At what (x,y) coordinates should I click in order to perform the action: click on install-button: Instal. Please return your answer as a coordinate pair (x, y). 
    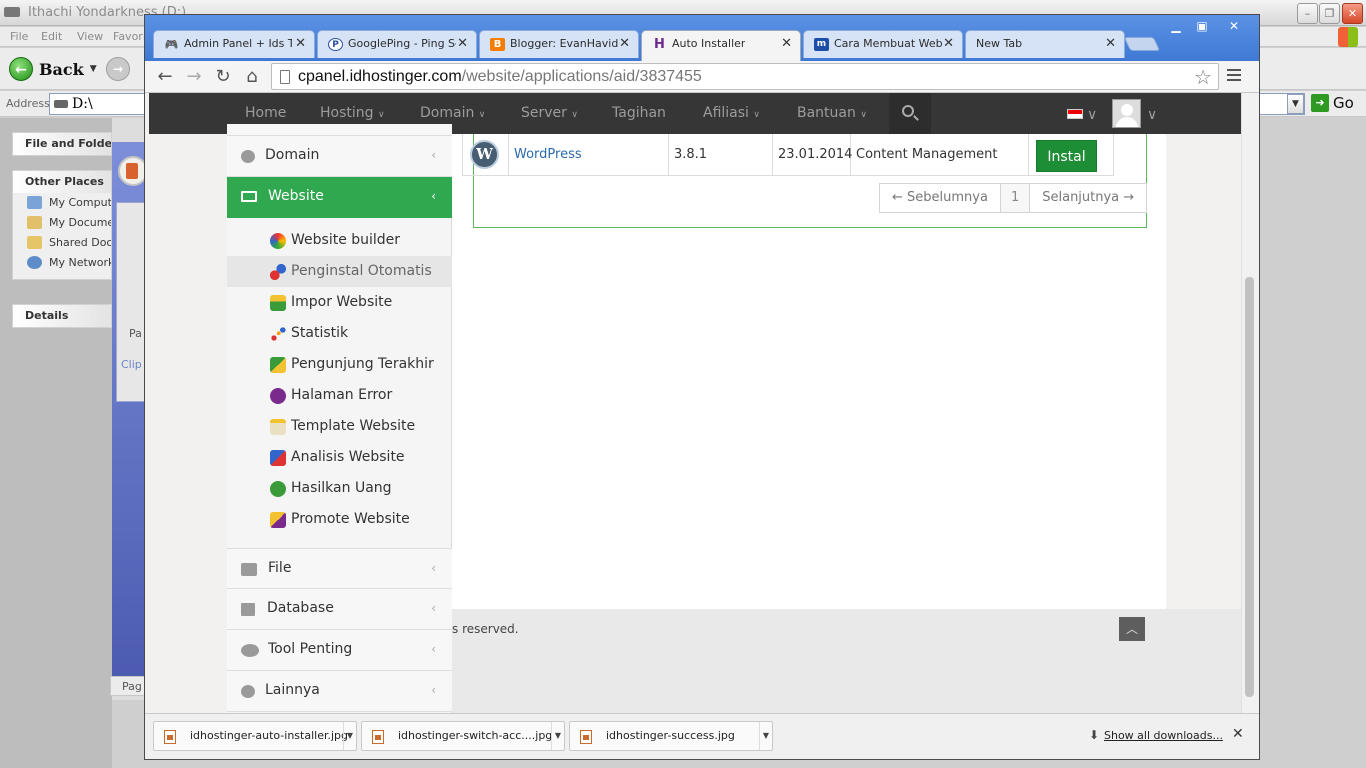
    Looking at the image, I should click on (1066, 156).